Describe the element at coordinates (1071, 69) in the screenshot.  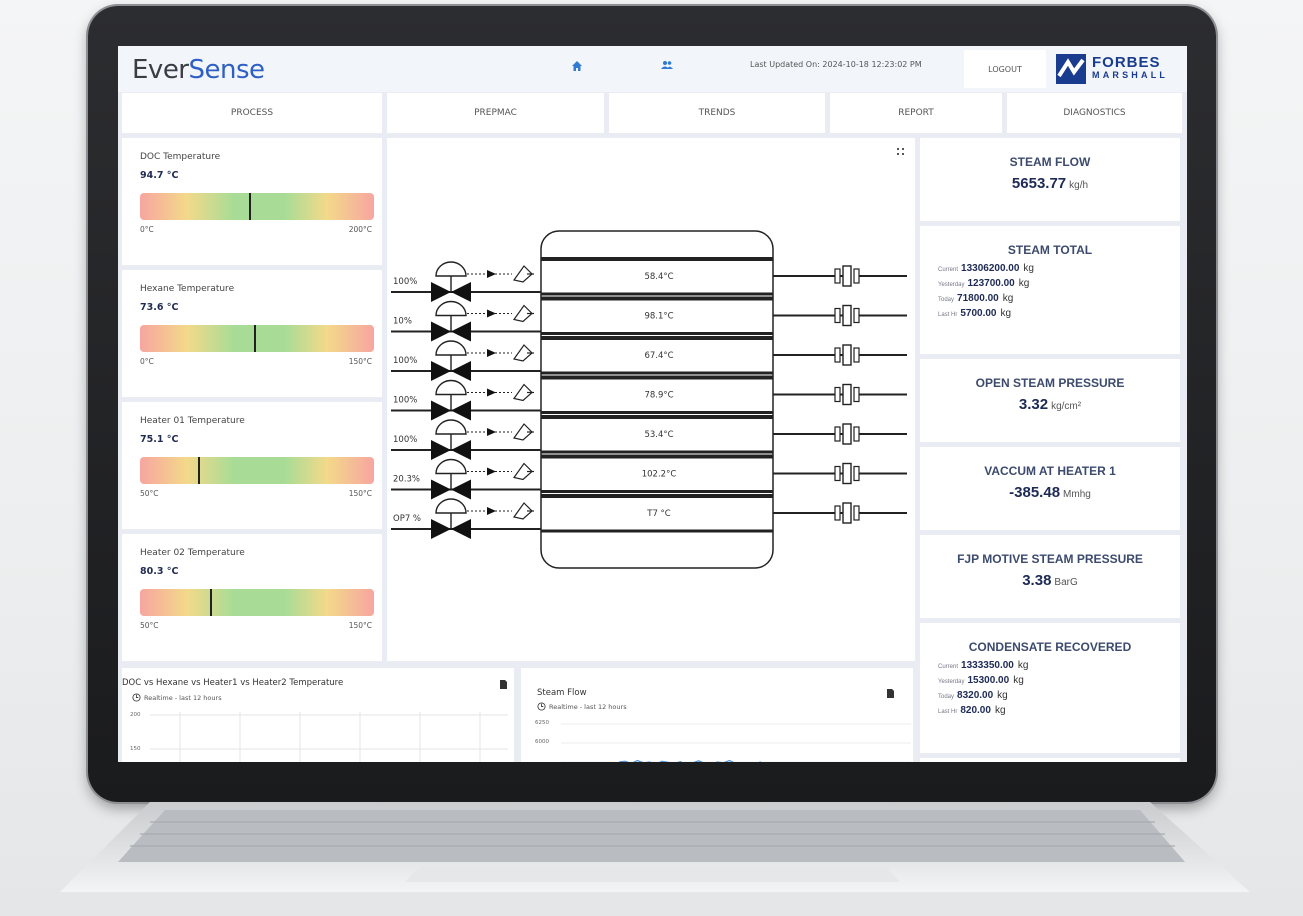
I see `forbes-logo-icon` at that location.